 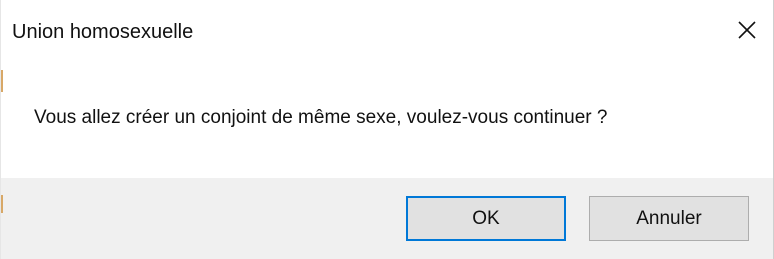 What do you see at coordinates (486, 218) in the screenshot?
I see `ok-button: OK` at bounding box center [486, 218].